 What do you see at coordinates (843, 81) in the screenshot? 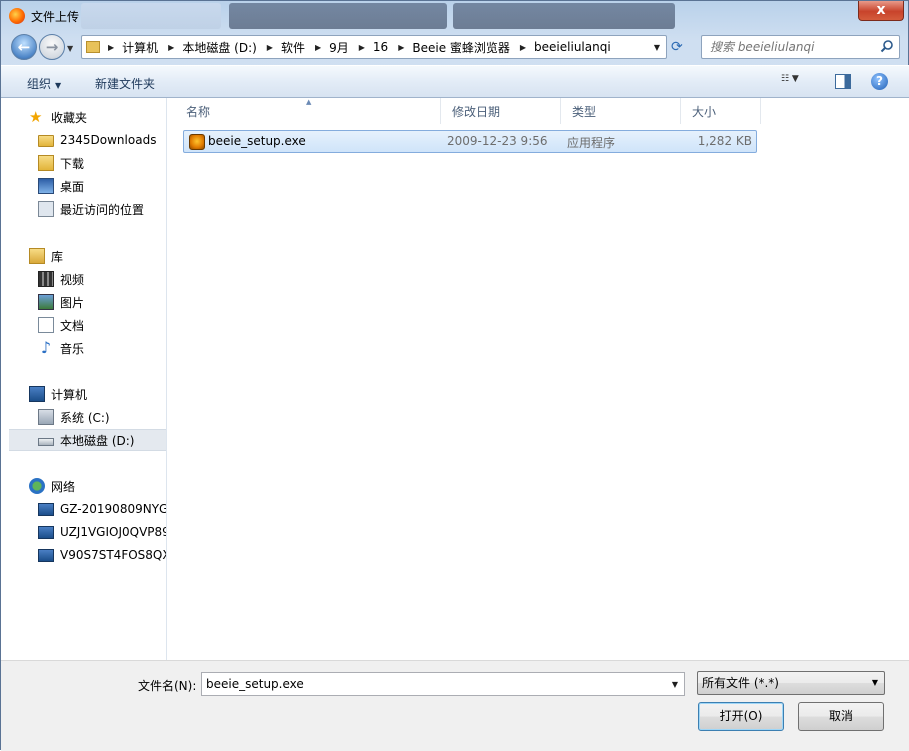
I see `preview-pane-icon` at bounding box center [843, 81].